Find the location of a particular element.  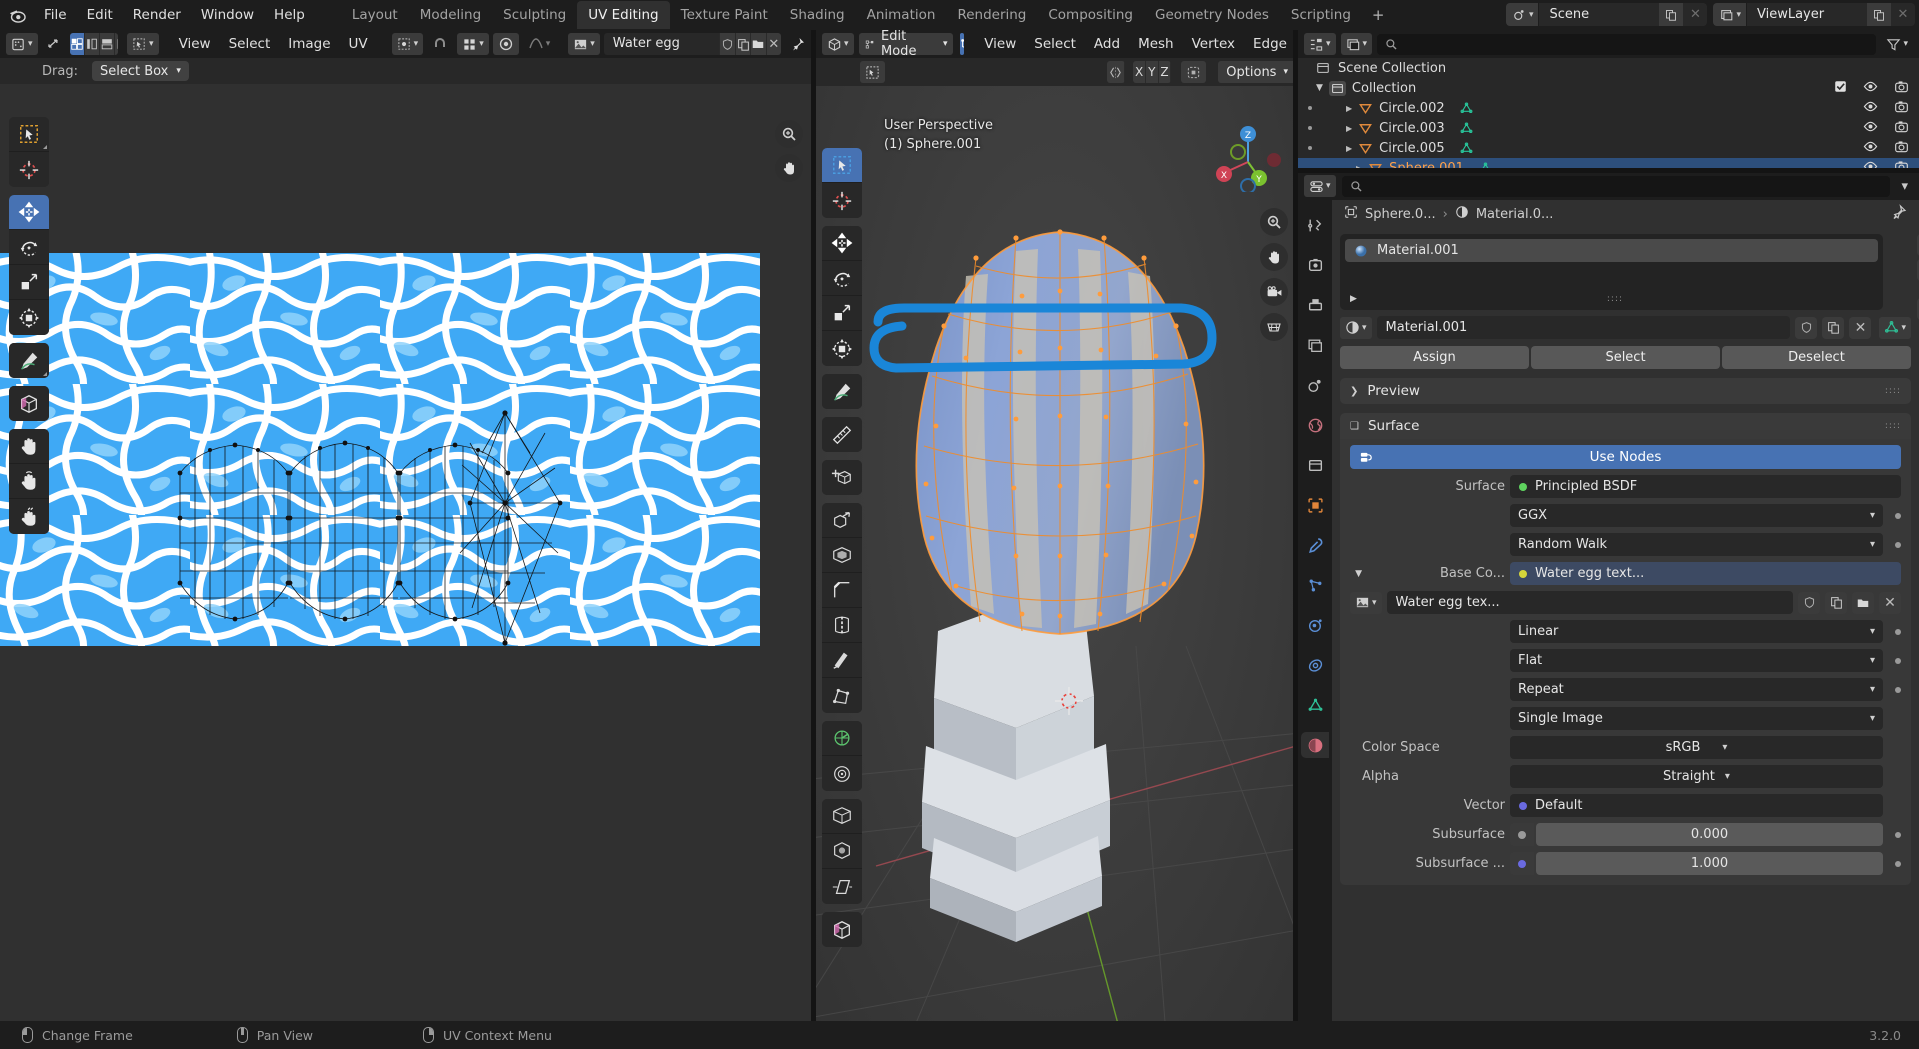

cursor-tool is located at coordinates (29, 169).